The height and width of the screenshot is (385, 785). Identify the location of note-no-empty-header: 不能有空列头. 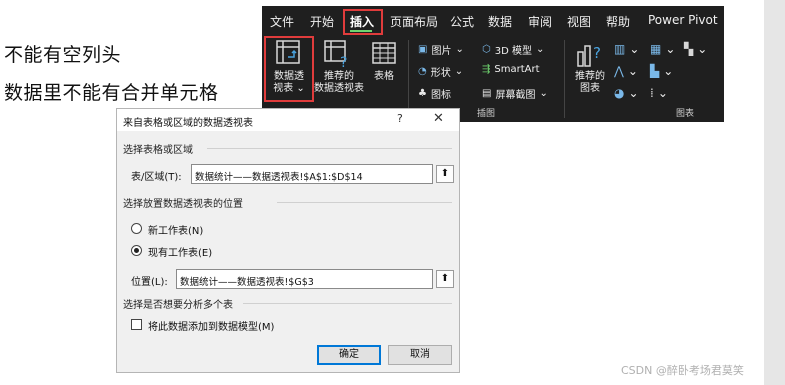
(63, 55).